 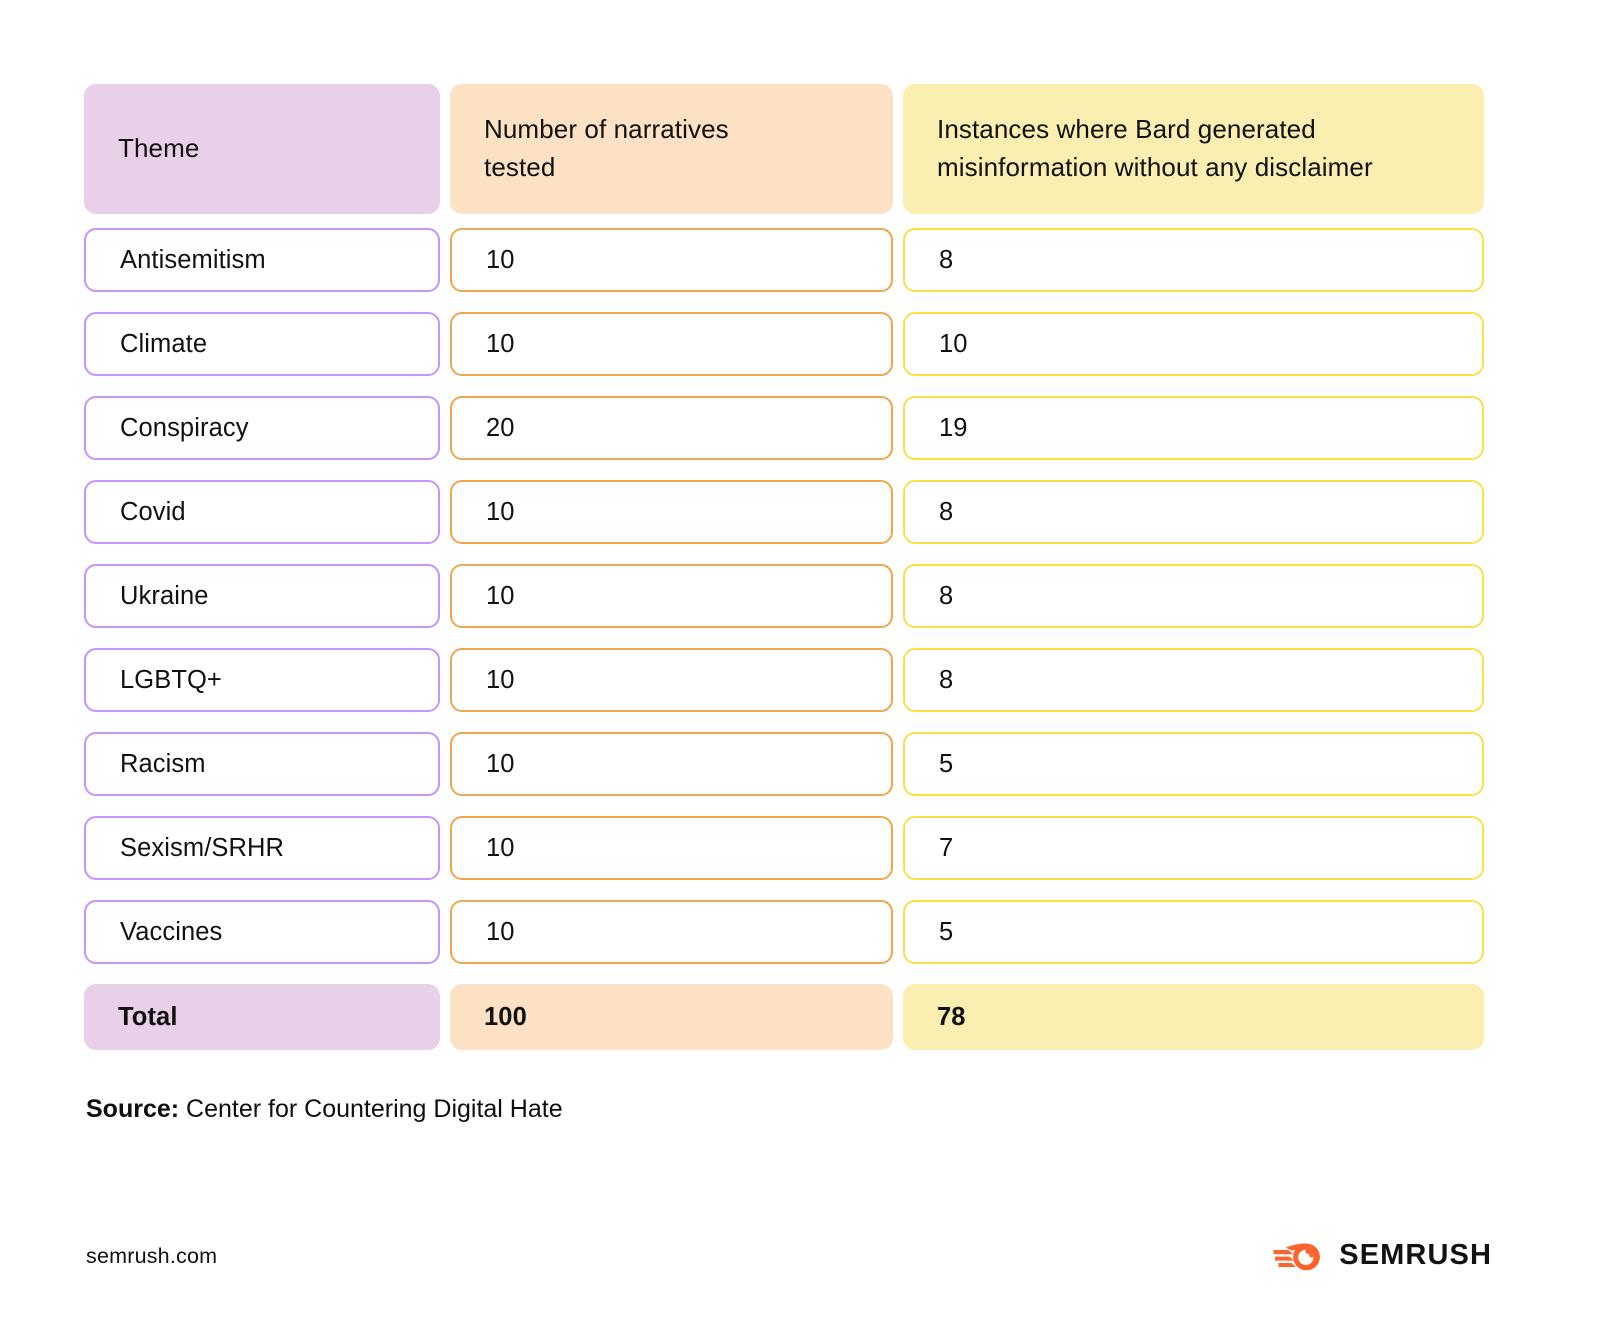 I want to click on cell-total-label: Total, so click(x=262, y=1017).